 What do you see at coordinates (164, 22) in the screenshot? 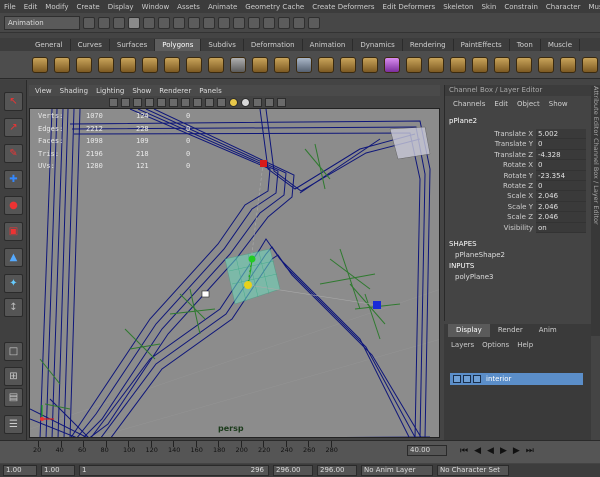
I see `select-component-icon` at bounding box center [164, 22].